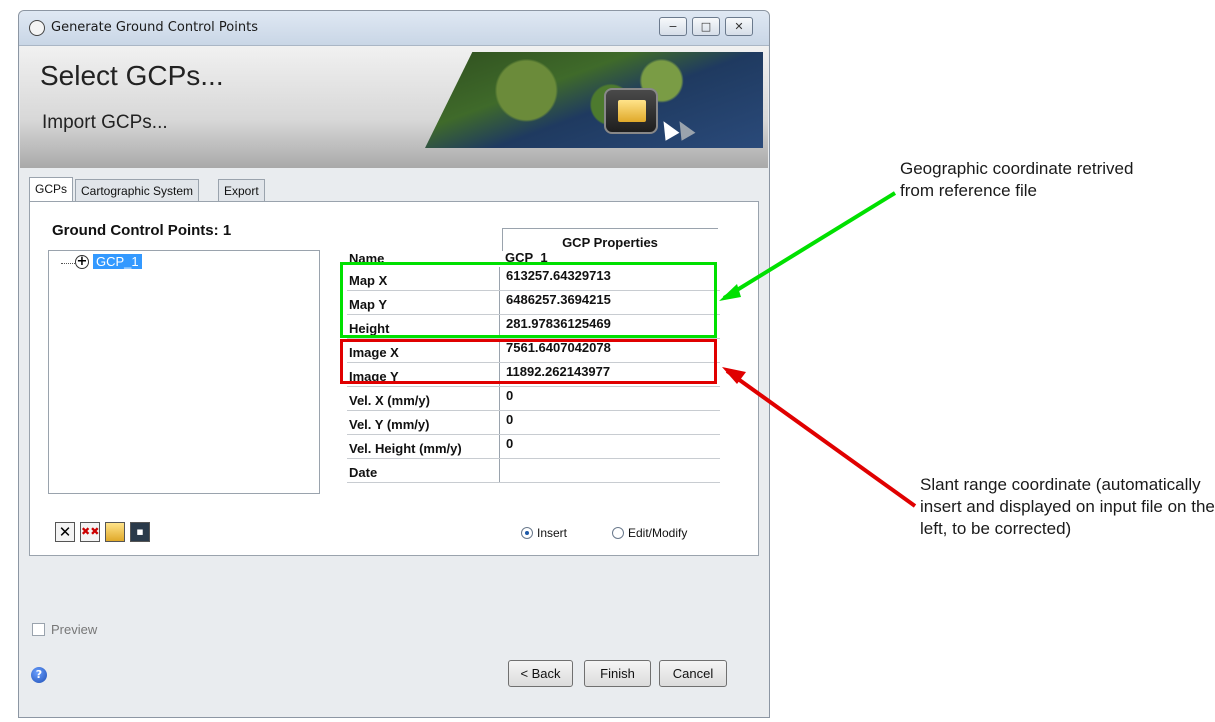 This screenshot has width=1215, height=722. I want to click on green-arrowhead, so click(730, 292).